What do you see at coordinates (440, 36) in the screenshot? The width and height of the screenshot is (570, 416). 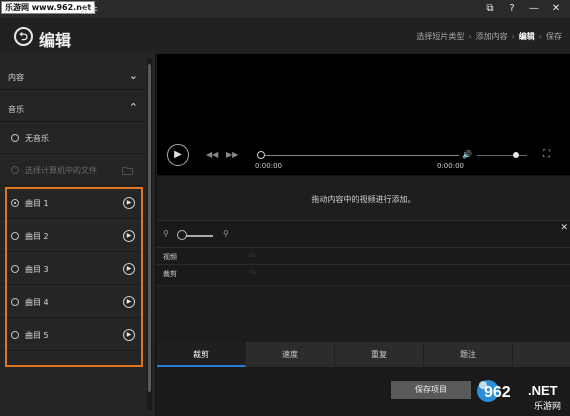 I see `breadcrumb-step-type: 选择短片类型` at bounding box center [440, 36].